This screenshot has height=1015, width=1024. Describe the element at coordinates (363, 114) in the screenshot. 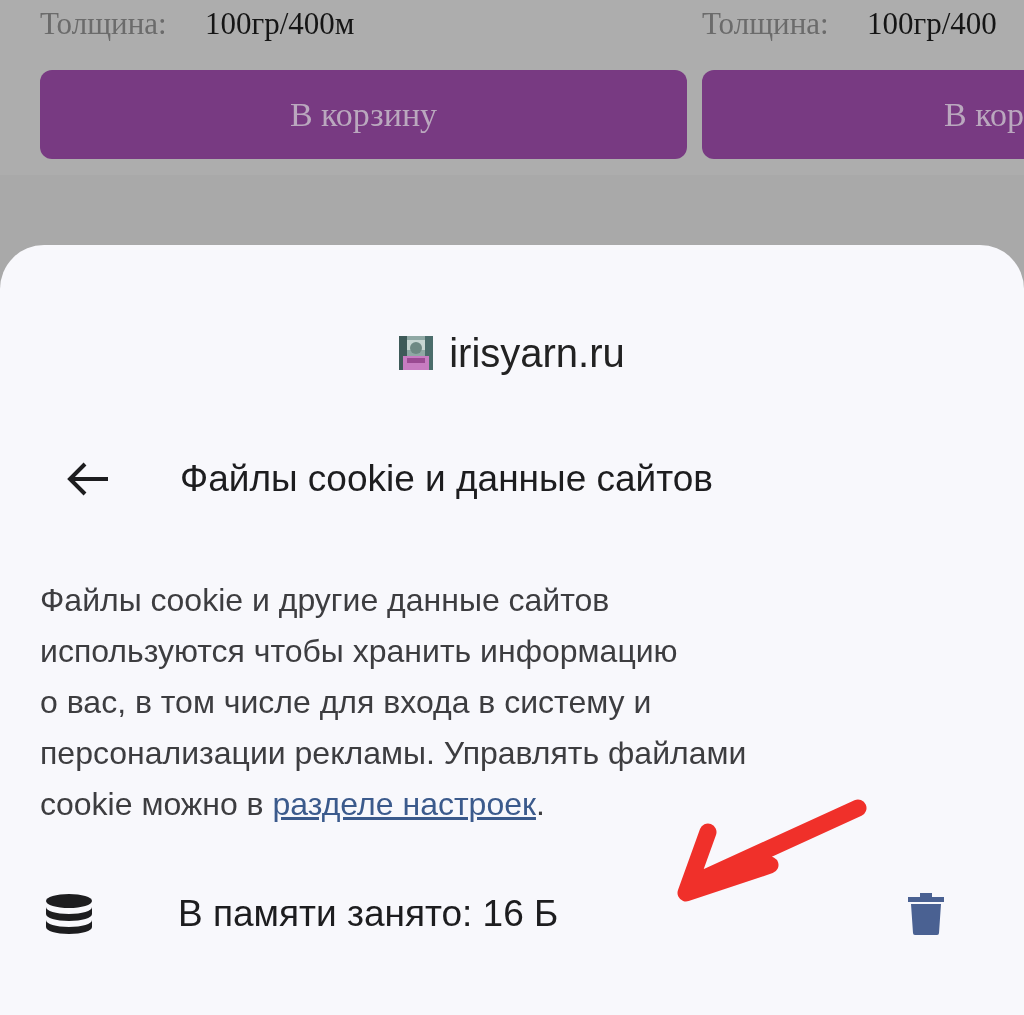

I see `add-to-cart-button: В корзину` at that location.